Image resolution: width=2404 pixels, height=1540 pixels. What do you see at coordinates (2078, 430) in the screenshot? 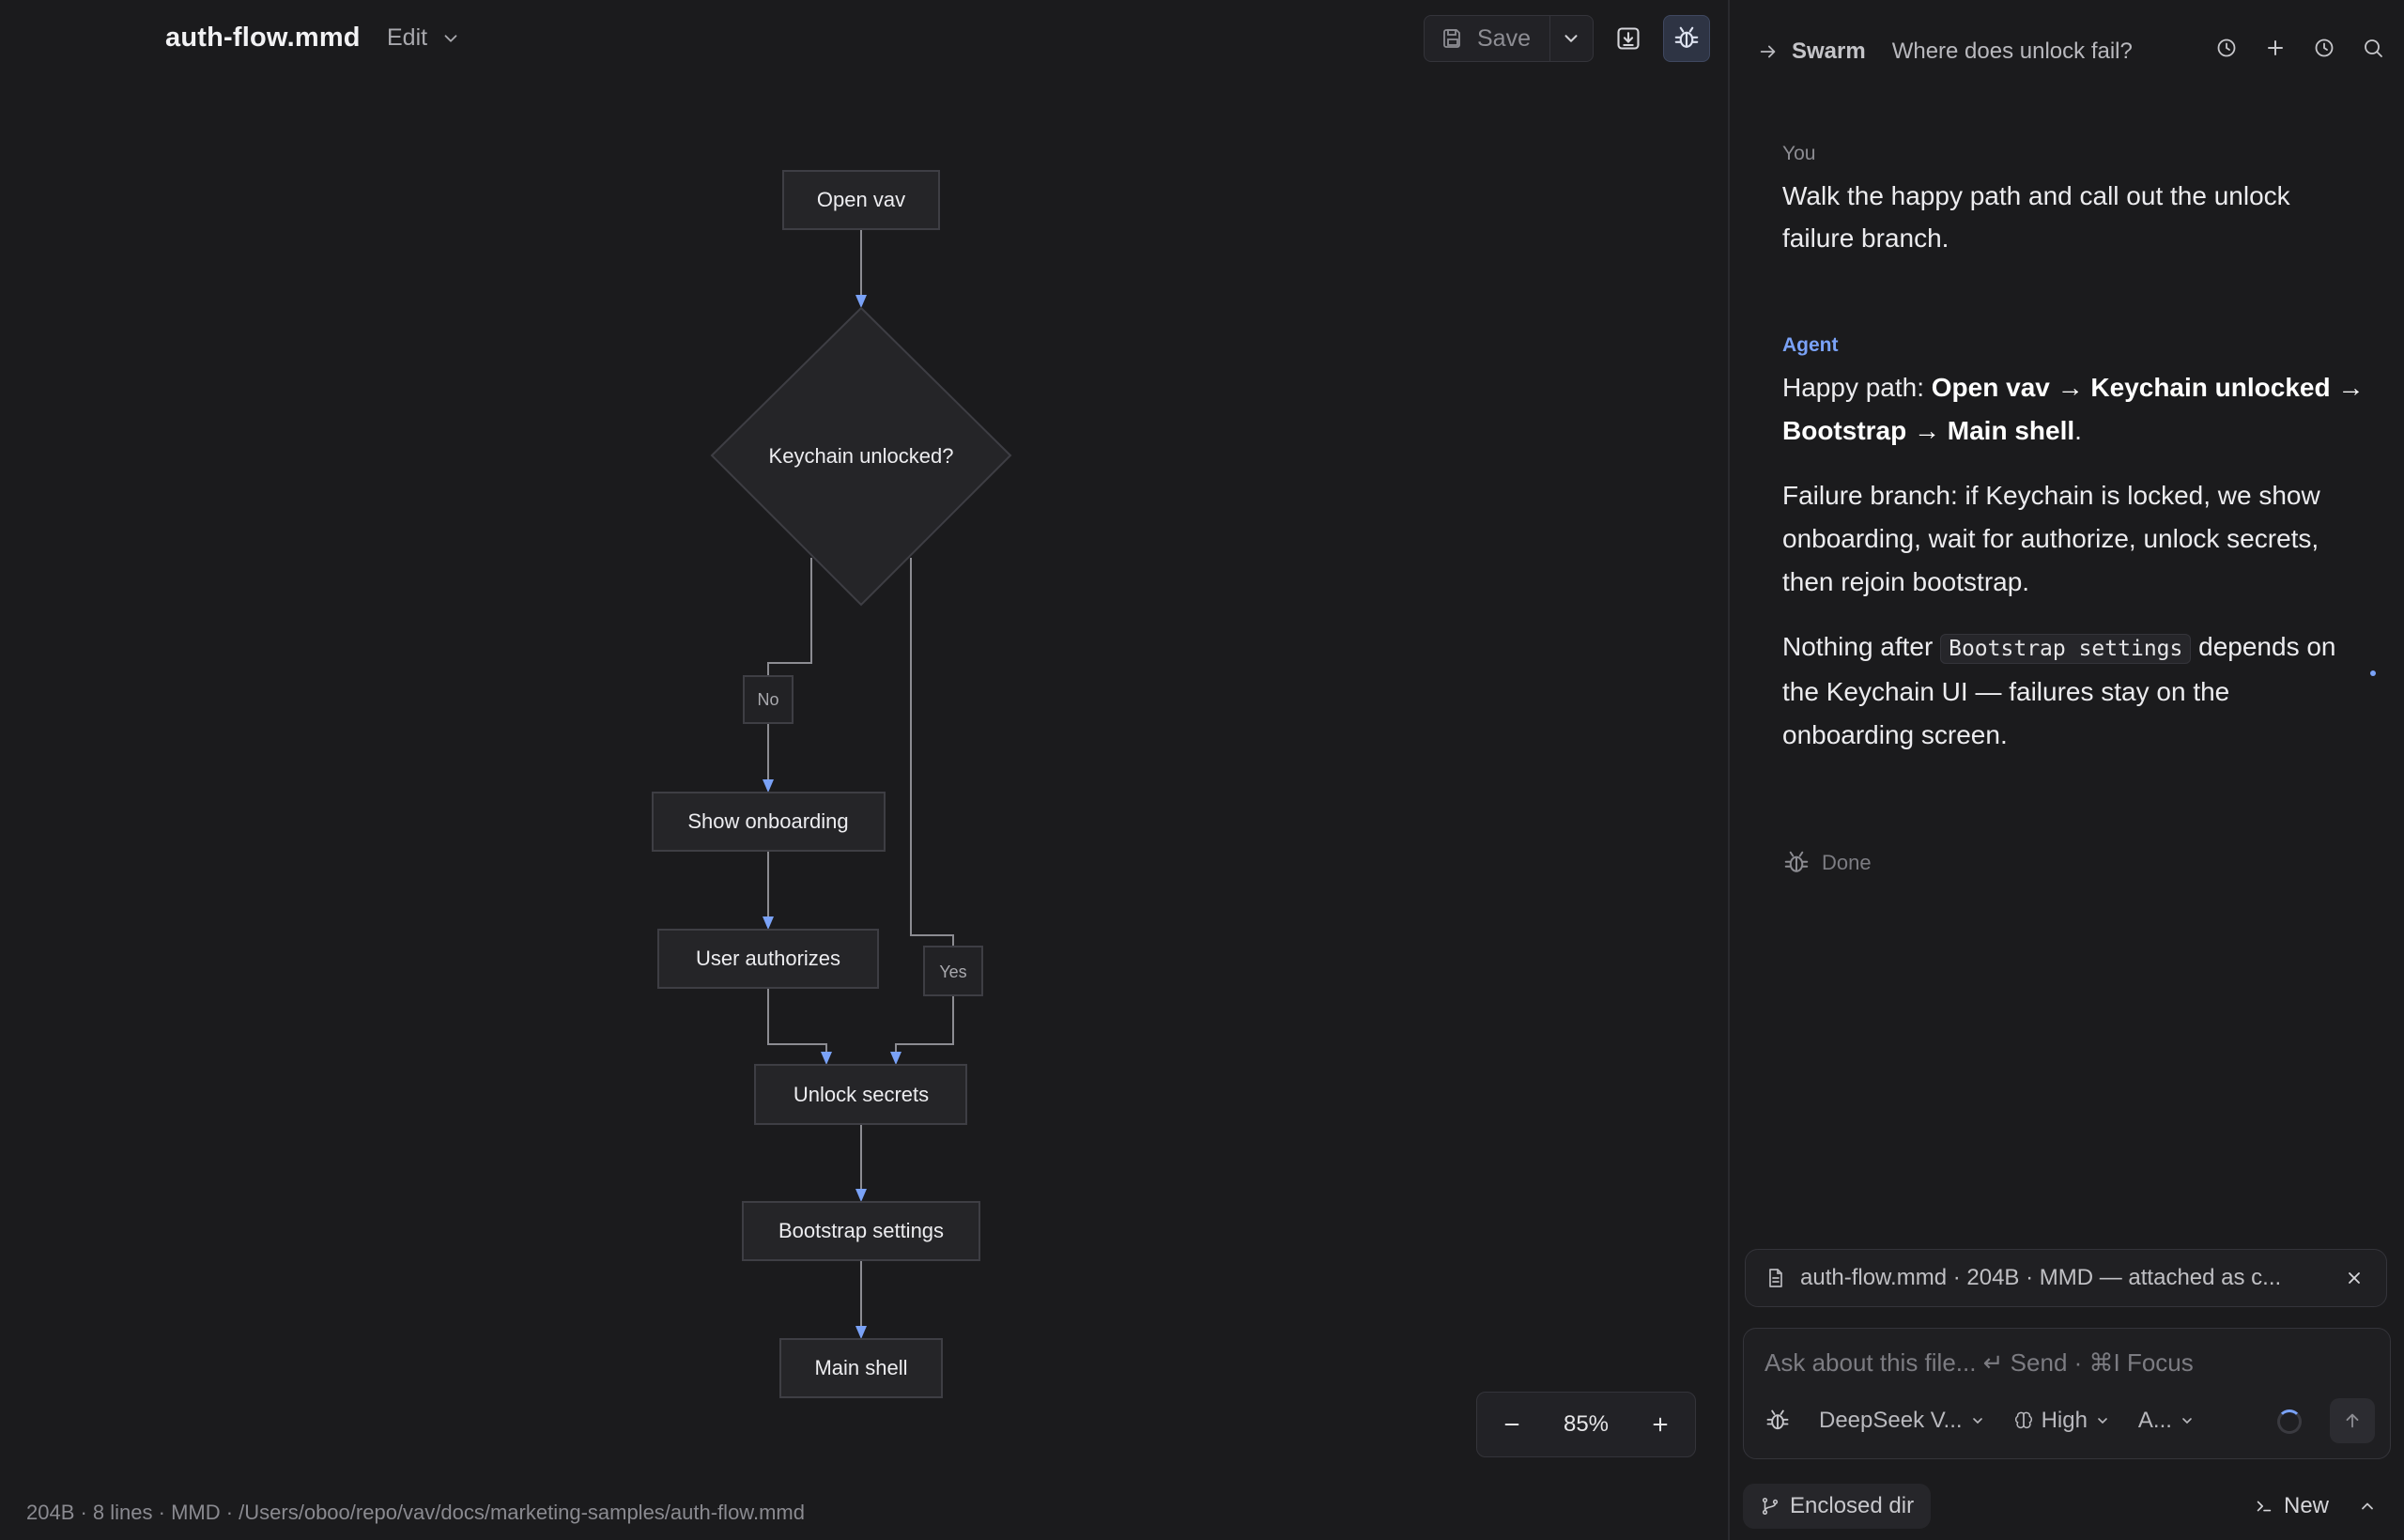
I see `agent-text: .` at bounding box center [2078, 430].